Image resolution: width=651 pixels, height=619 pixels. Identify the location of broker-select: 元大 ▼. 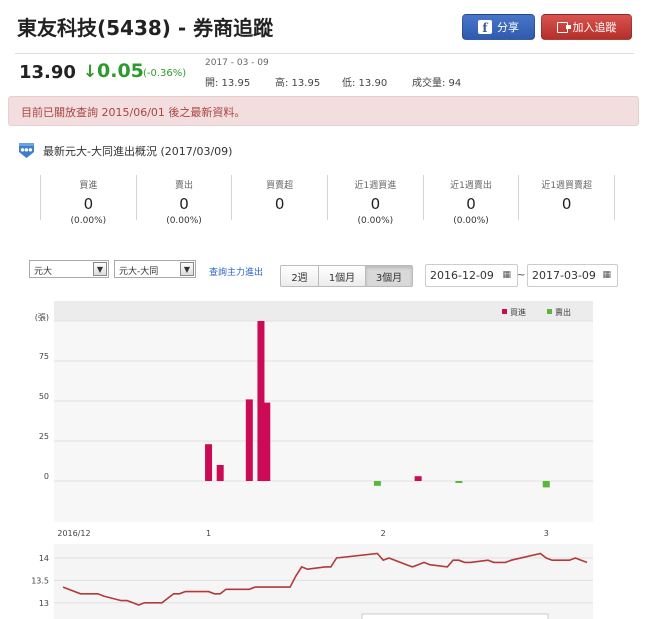
(69, 269).